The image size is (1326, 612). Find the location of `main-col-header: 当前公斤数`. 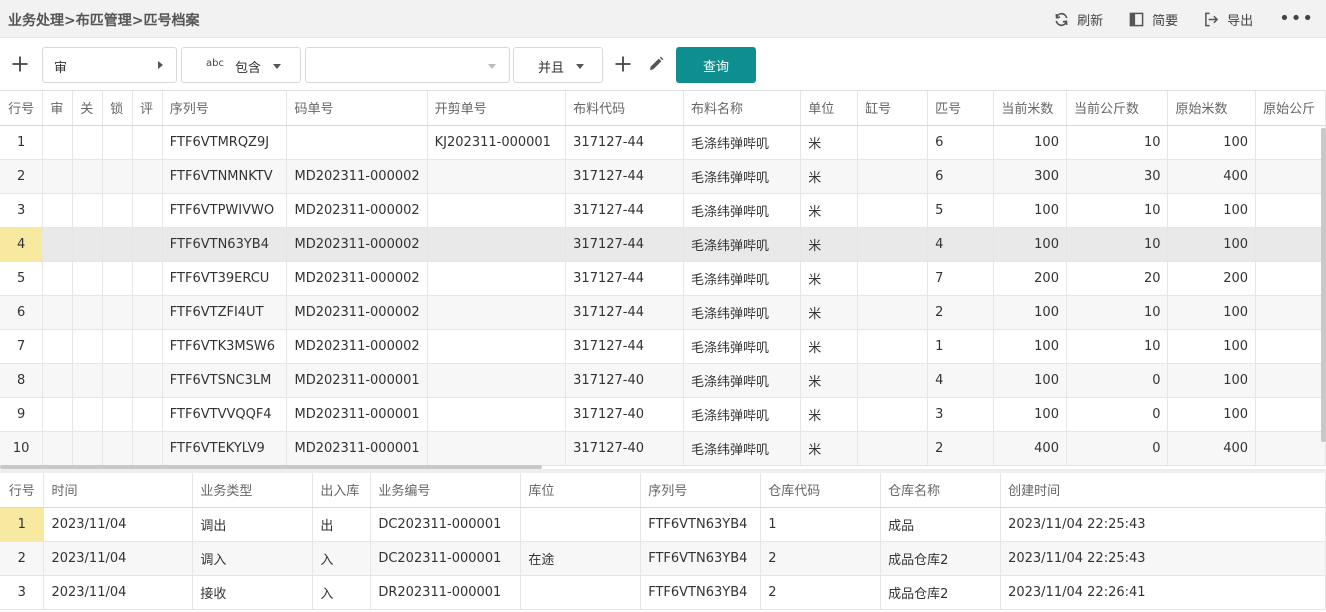

main-col-header: 当前公斤数 is located at coordinates (1117, 108).